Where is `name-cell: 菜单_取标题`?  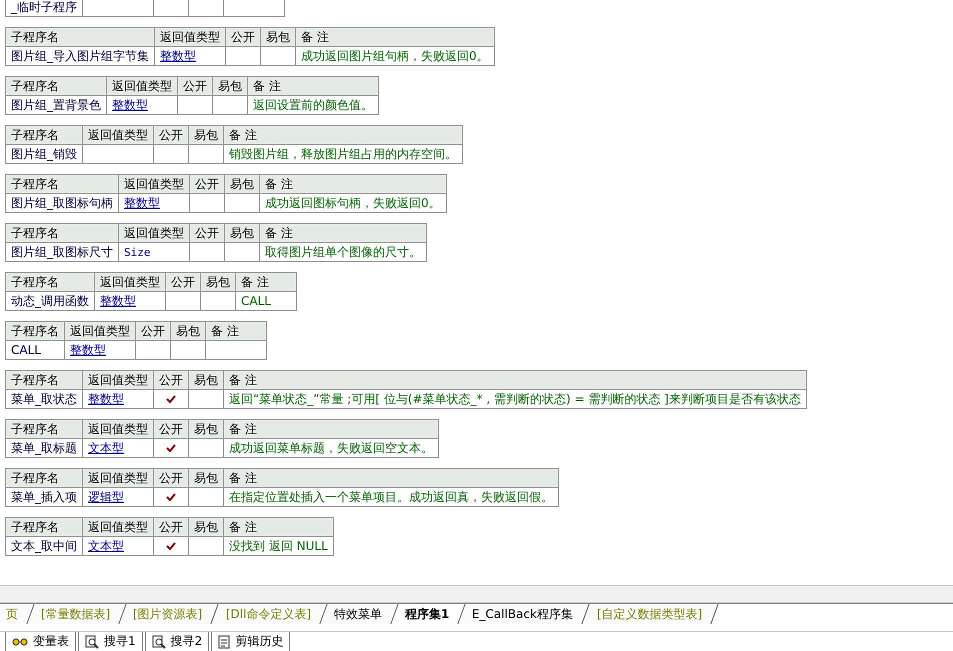
name-cell: 菜单_取标题 is located at coordinates (44, 448).